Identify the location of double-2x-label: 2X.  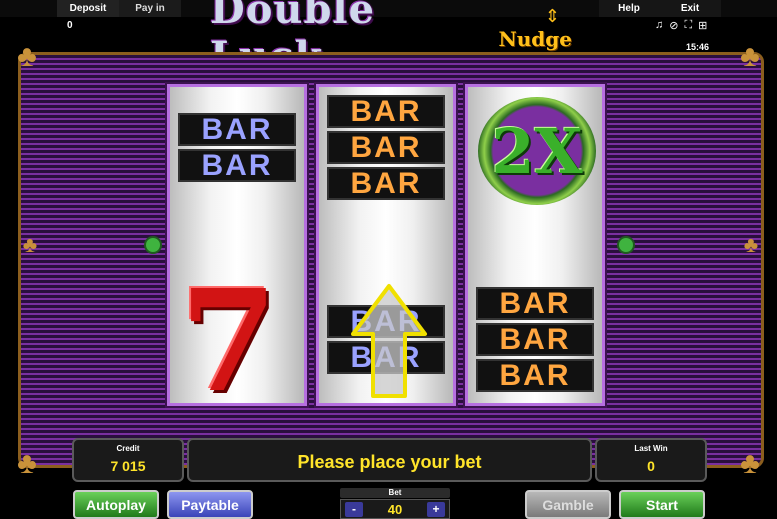
(537, 151).